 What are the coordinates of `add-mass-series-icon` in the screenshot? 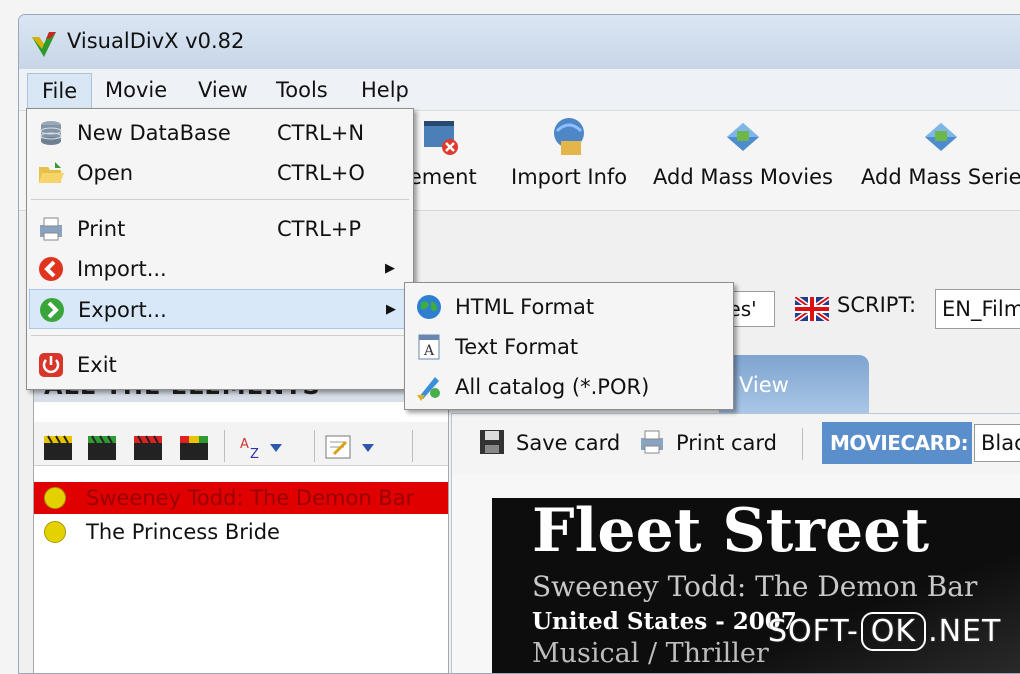 It's located at (941, 137).